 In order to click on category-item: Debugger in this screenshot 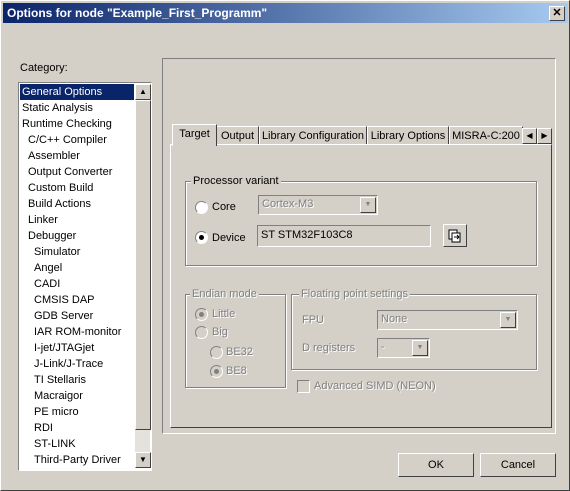, I will do `click(77, 236)`.